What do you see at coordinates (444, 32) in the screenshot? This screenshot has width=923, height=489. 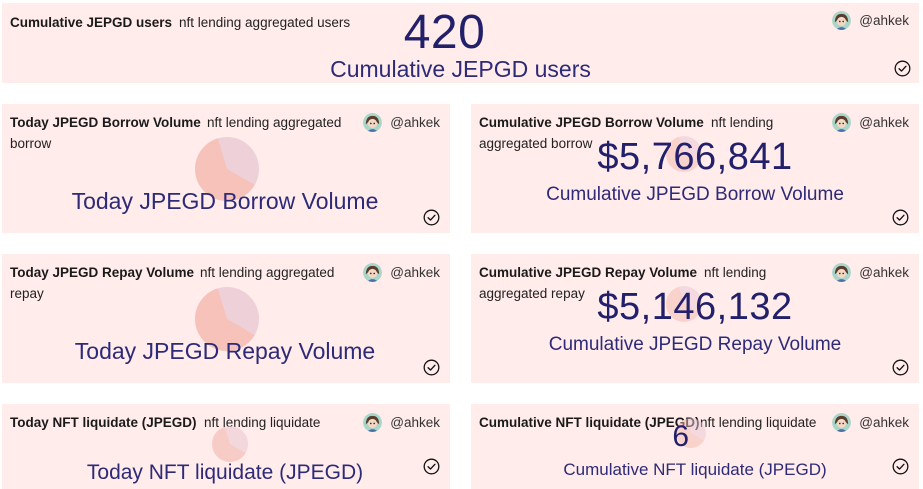 I see `metric-value: 420` at bounding box center [444, 32].